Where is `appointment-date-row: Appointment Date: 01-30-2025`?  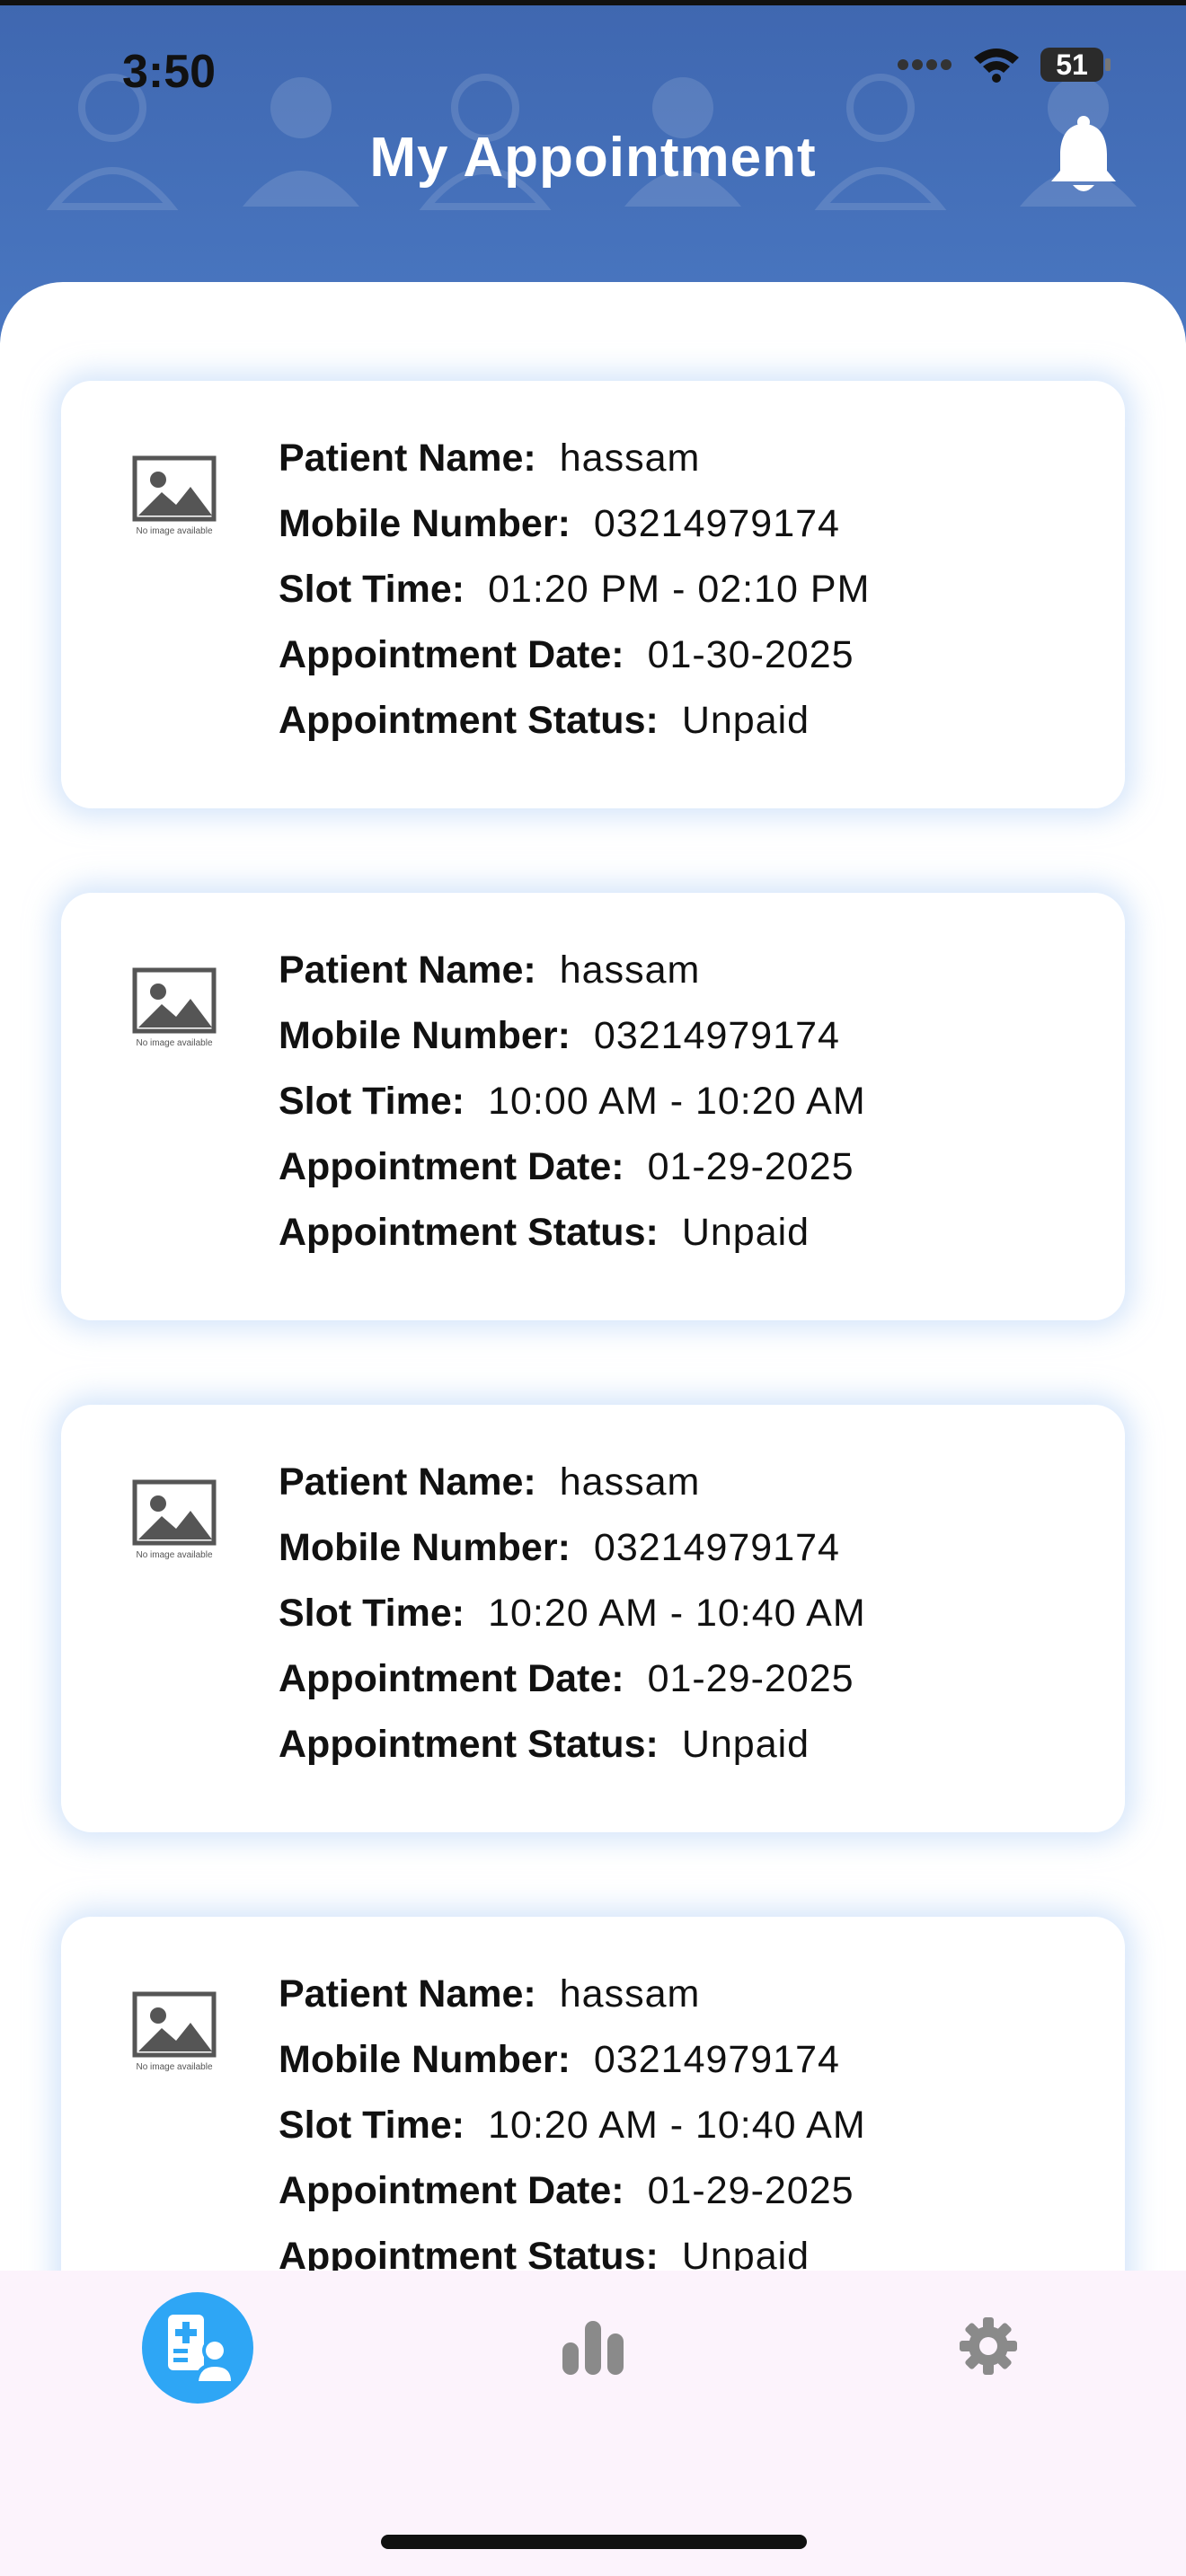 appointment-date-row: Appointment Date: 01-30-2025 is located at coordinates (574, 655).